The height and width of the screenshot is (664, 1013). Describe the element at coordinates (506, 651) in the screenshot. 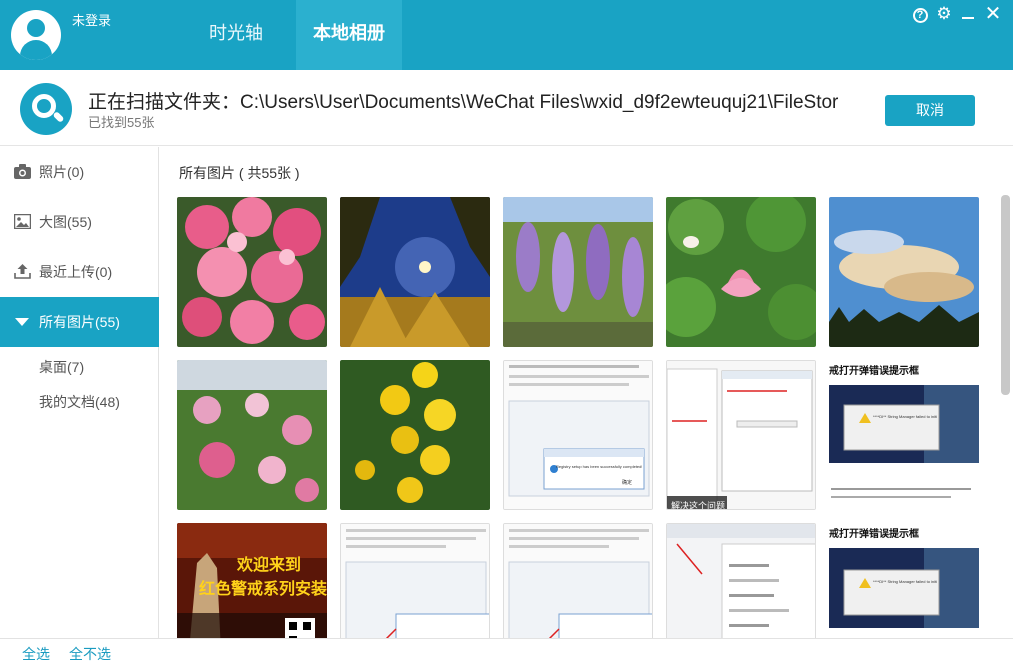

I see `footer-bar: 全选 全不选` at that location.